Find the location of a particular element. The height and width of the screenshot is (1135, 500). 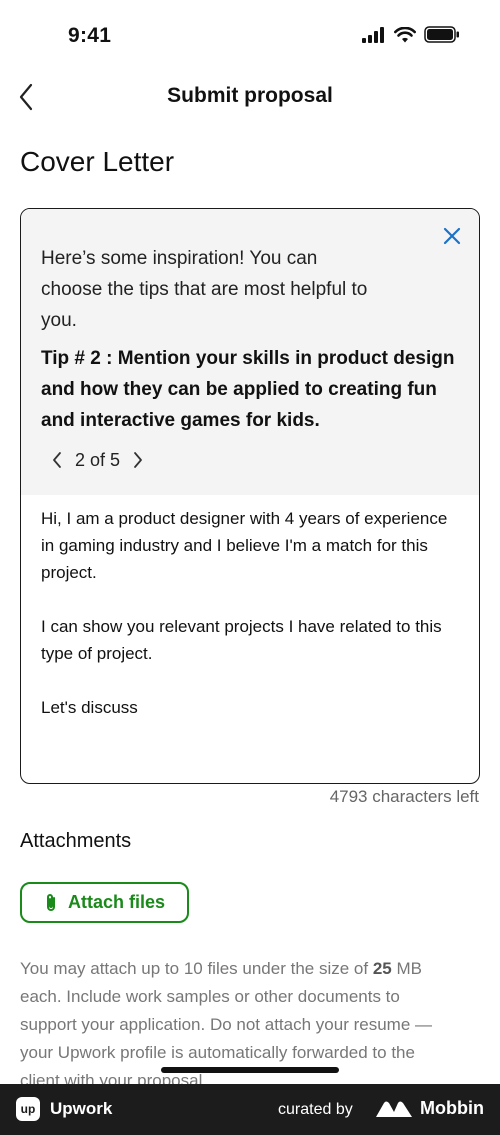

close-icon is located at coordinates (452, 236).